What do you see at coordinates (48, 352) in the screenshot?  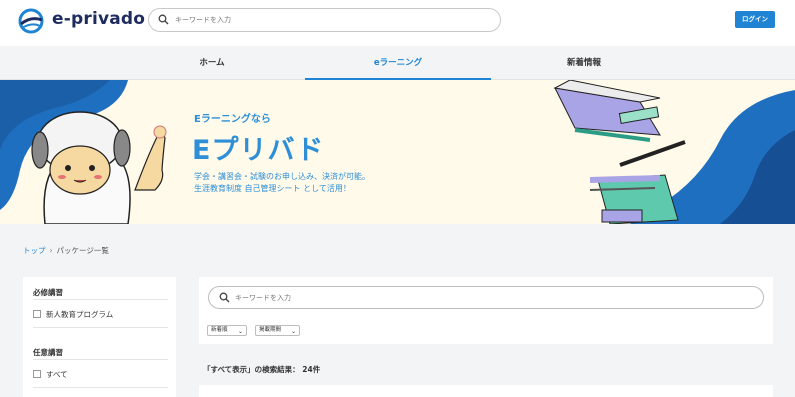 I see `optional-heading: 任意講習` at bounding box center [48, 352].